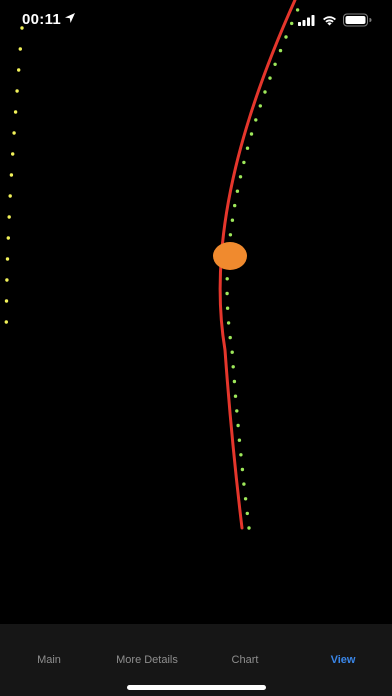 This screenshot has height=696, width=392. I want to click on tab-more-details: More Details, so click(147, 661).